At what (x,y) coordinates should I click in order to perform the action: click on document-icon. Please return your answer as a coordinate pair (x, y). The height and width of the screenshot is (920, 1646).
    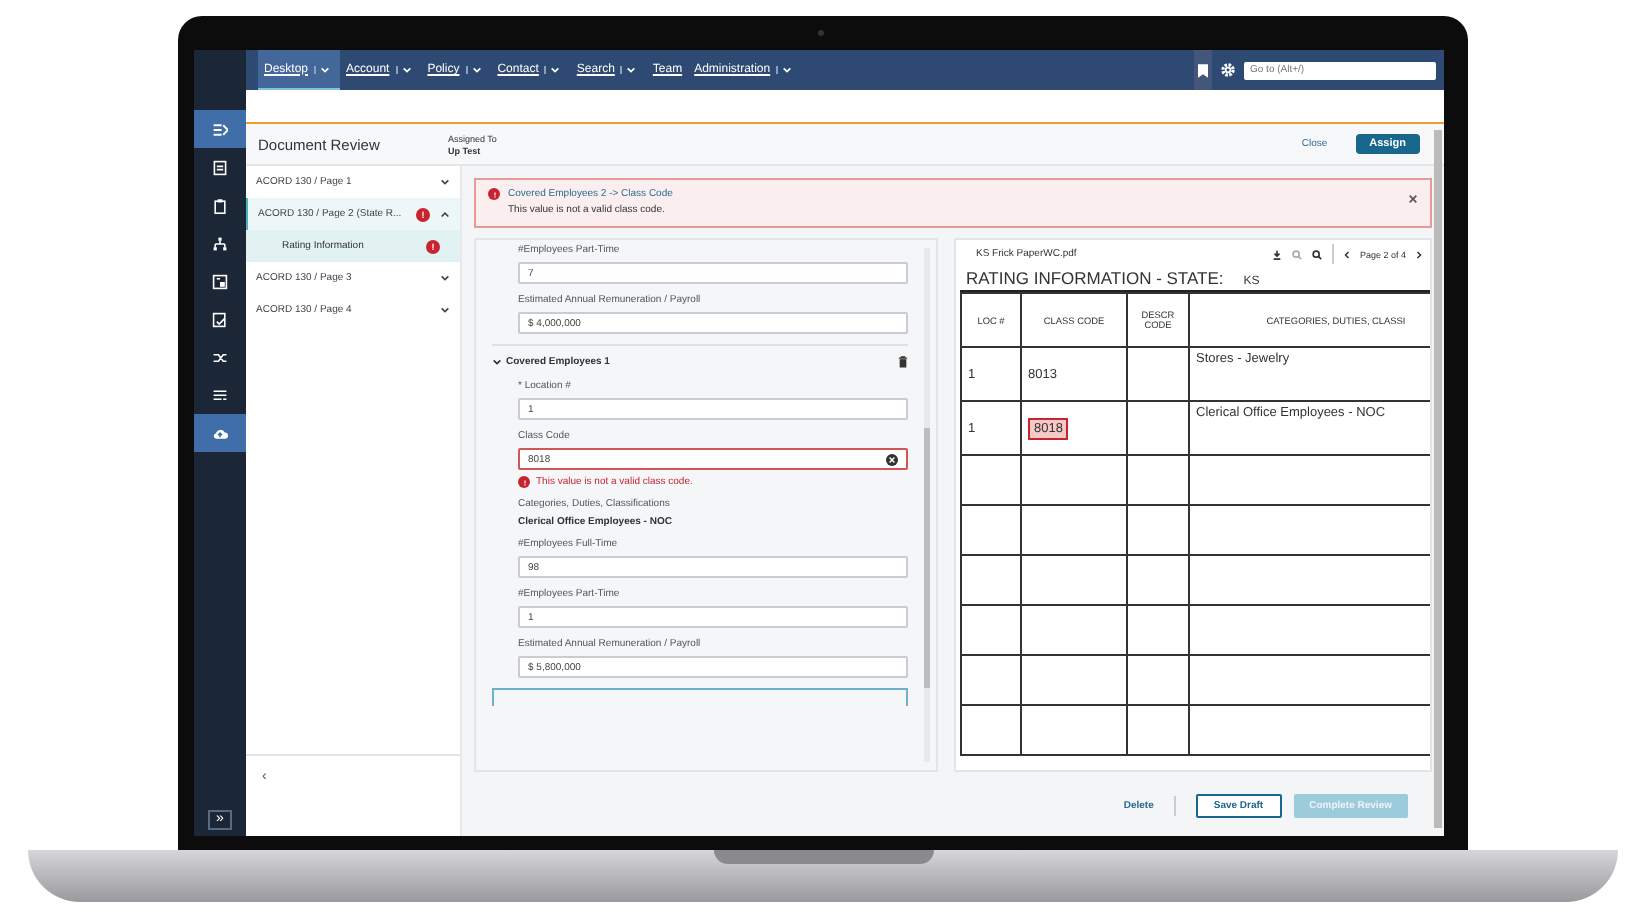
    Looking at the image, I should click on (220, 319).